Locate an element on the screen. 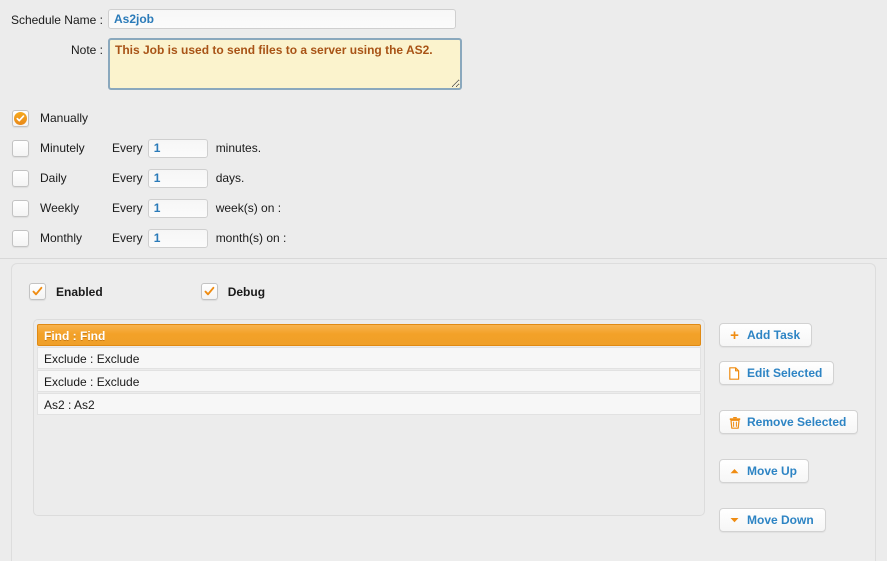  plus-icon: + is located at coordinates (734, 335).